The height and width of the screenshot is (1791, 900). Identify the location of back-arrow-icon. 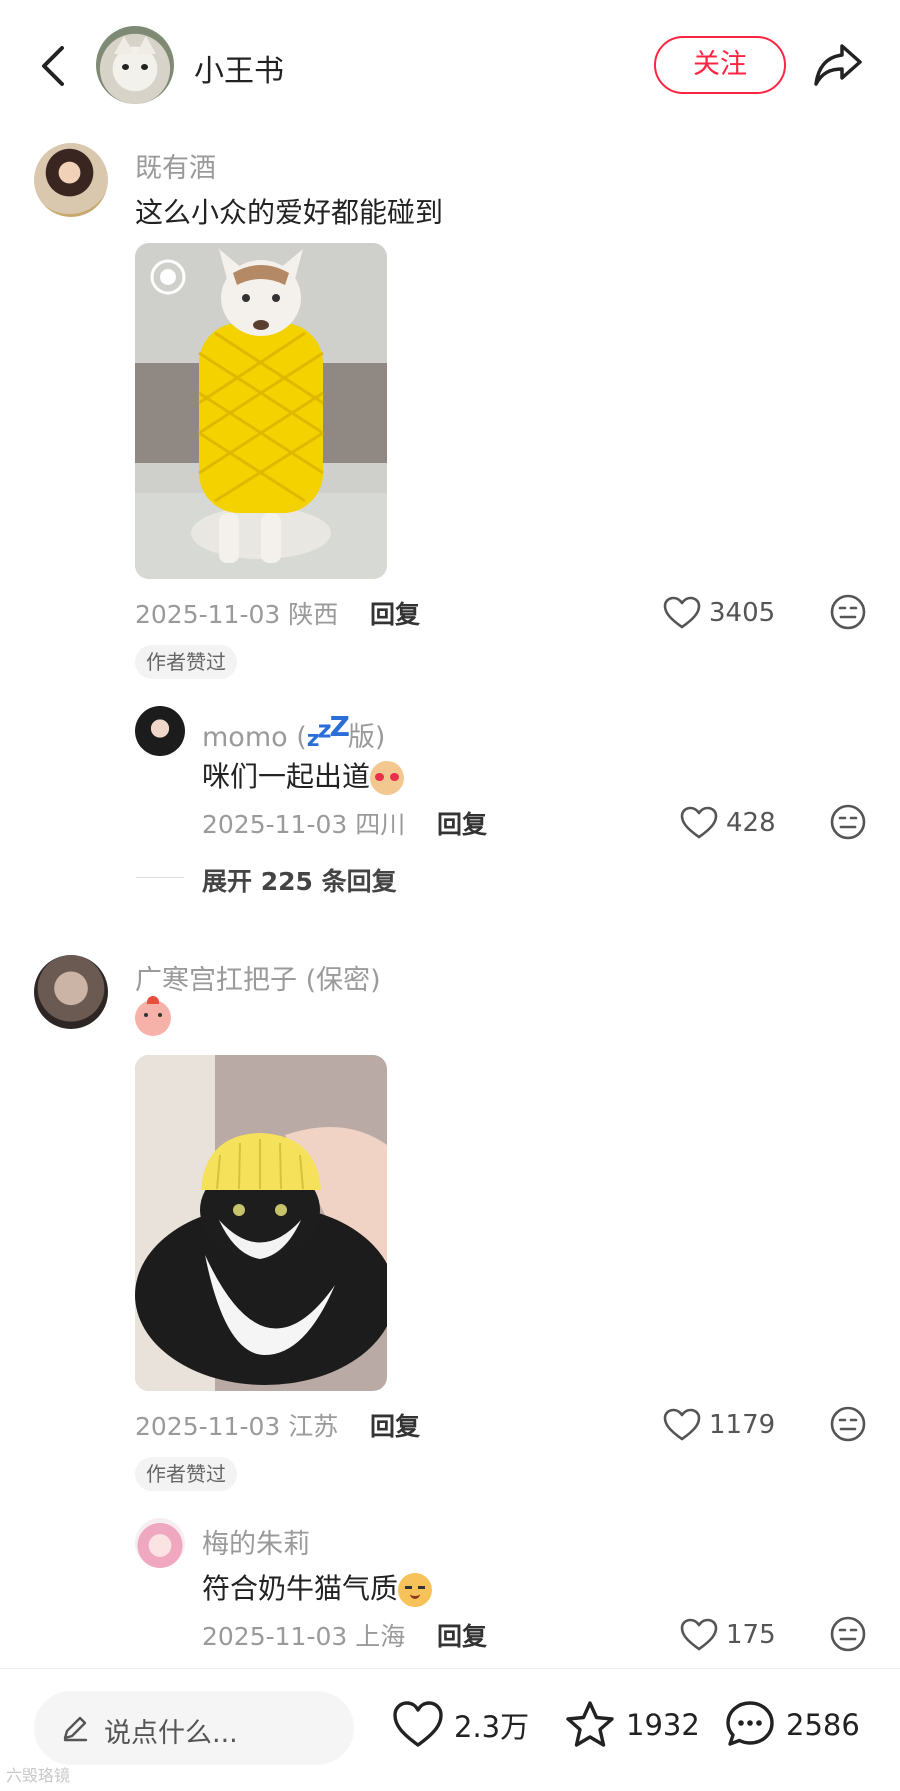
(54, 66).